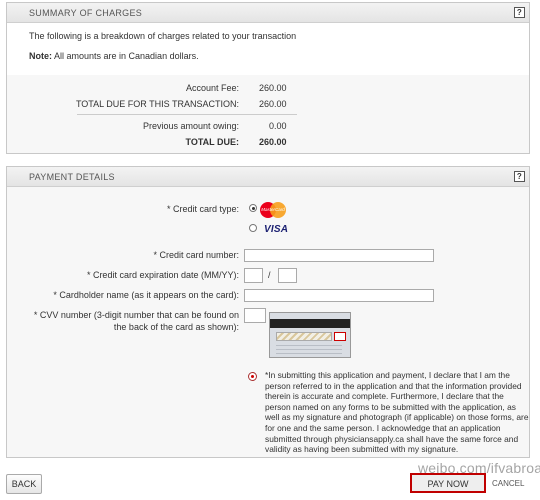 This screenshot has width=540, height=500. I want to click on card-number-label: * Credit card number:, so click(196, 255).